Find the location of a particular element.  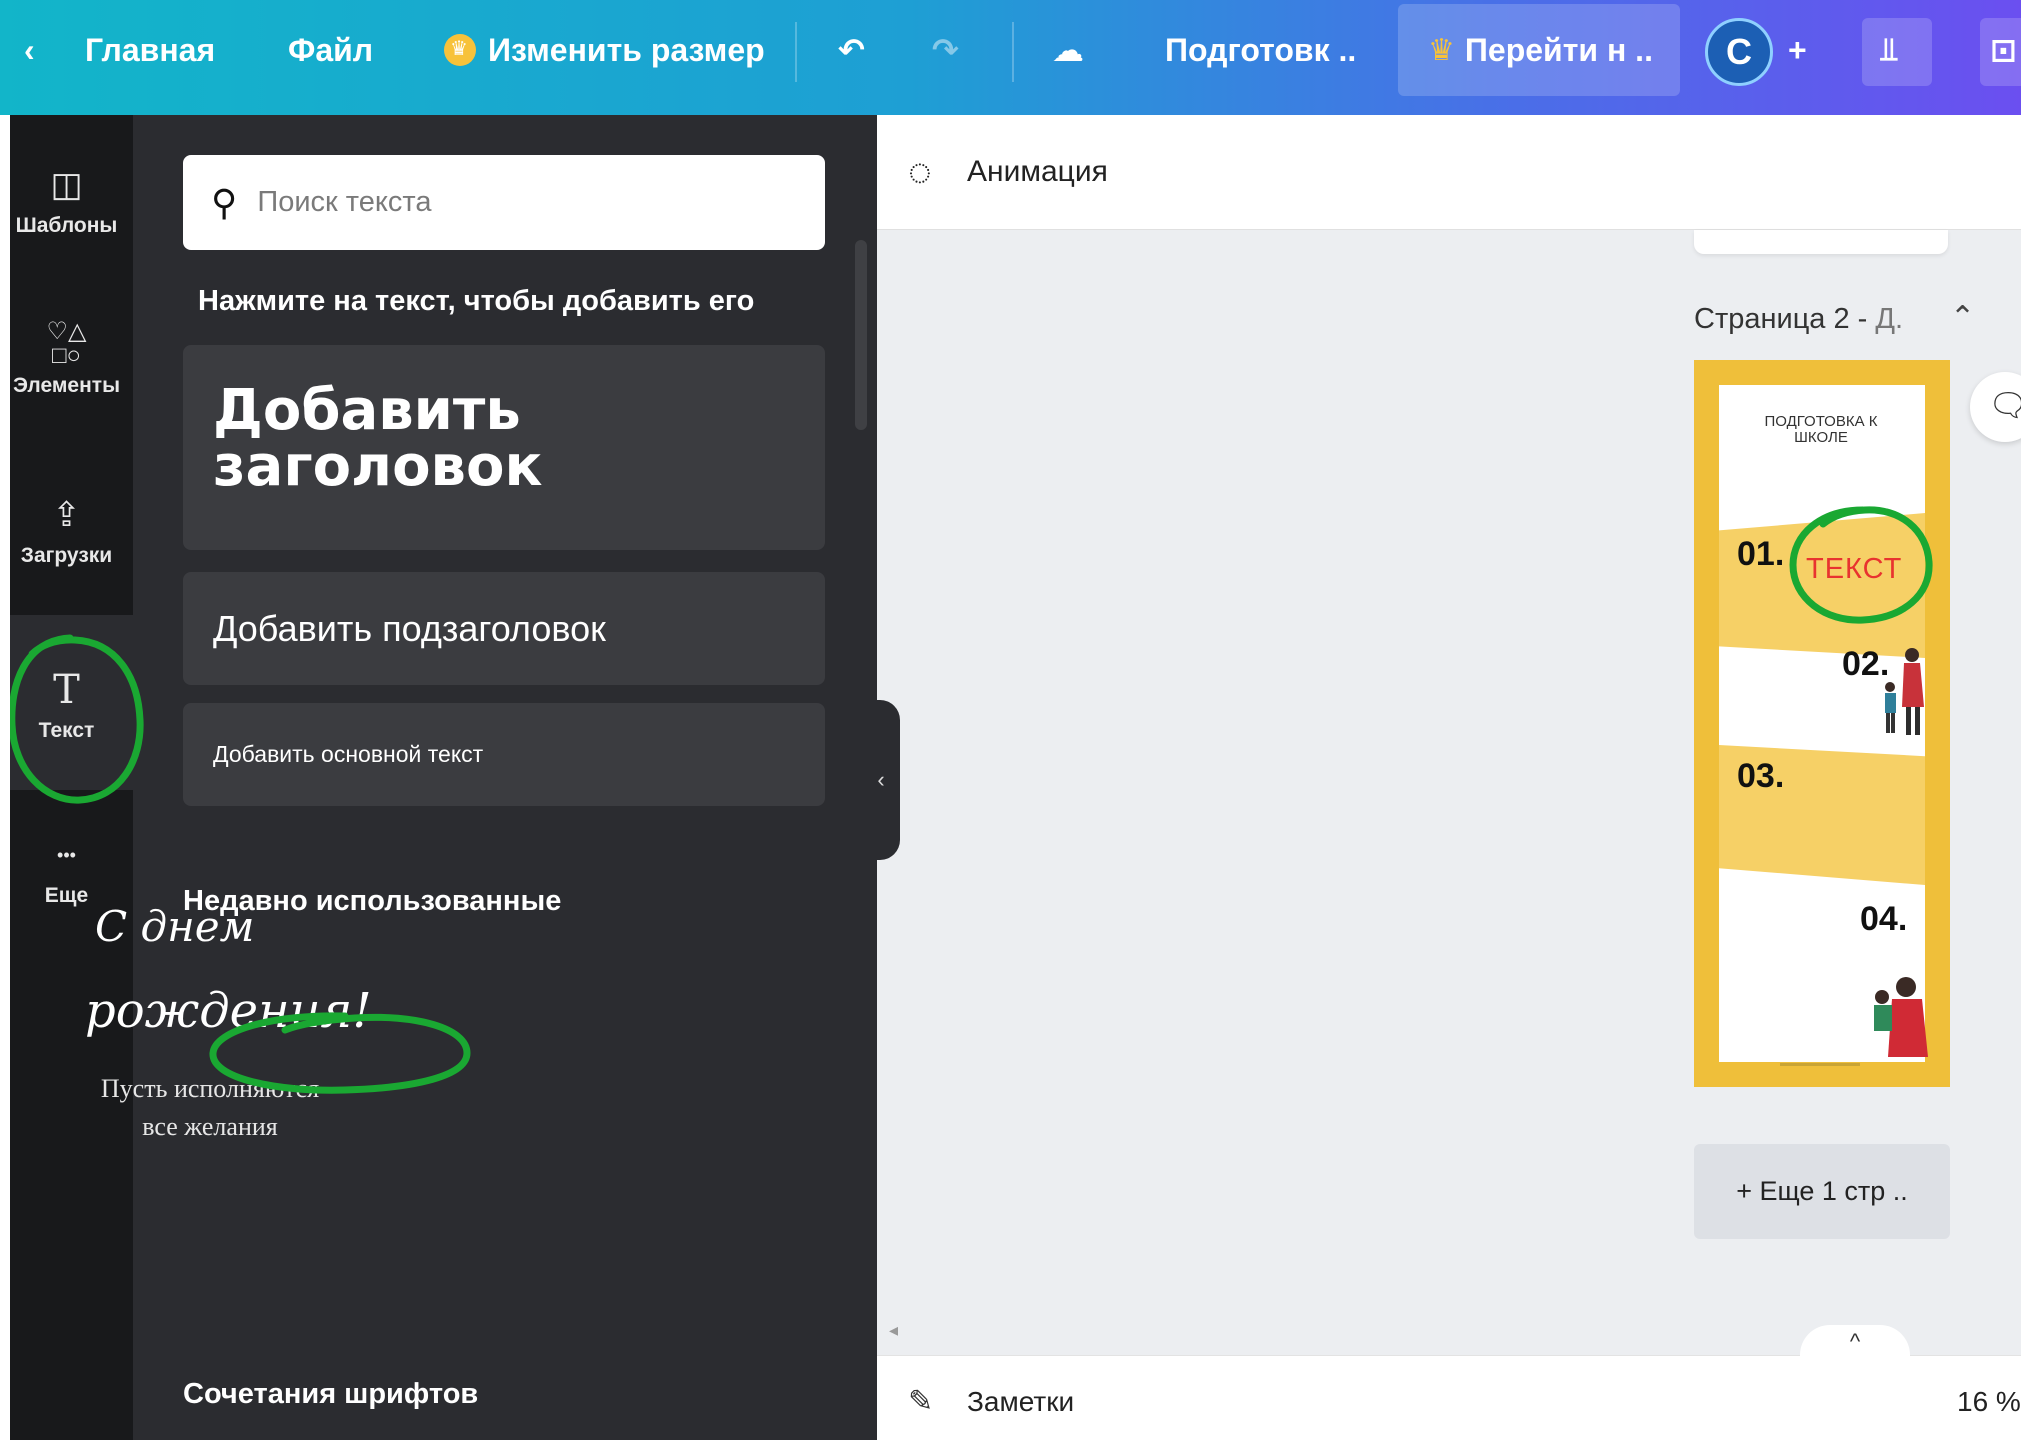

rail-item-uploads: ⇪ Загрузки is located at coordinates (66, 529).